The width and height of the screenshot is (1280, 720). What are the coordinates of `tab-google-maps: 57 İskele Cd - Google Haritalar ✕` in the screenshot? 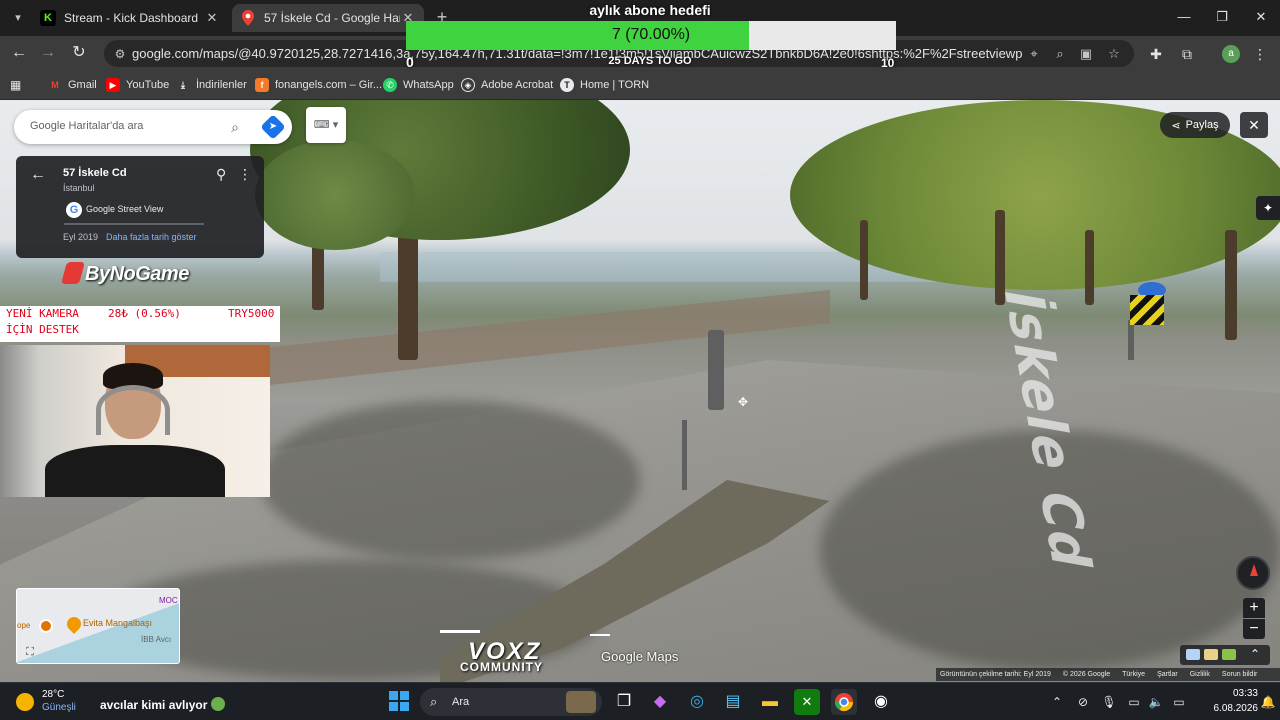 It's located at (328, 18).